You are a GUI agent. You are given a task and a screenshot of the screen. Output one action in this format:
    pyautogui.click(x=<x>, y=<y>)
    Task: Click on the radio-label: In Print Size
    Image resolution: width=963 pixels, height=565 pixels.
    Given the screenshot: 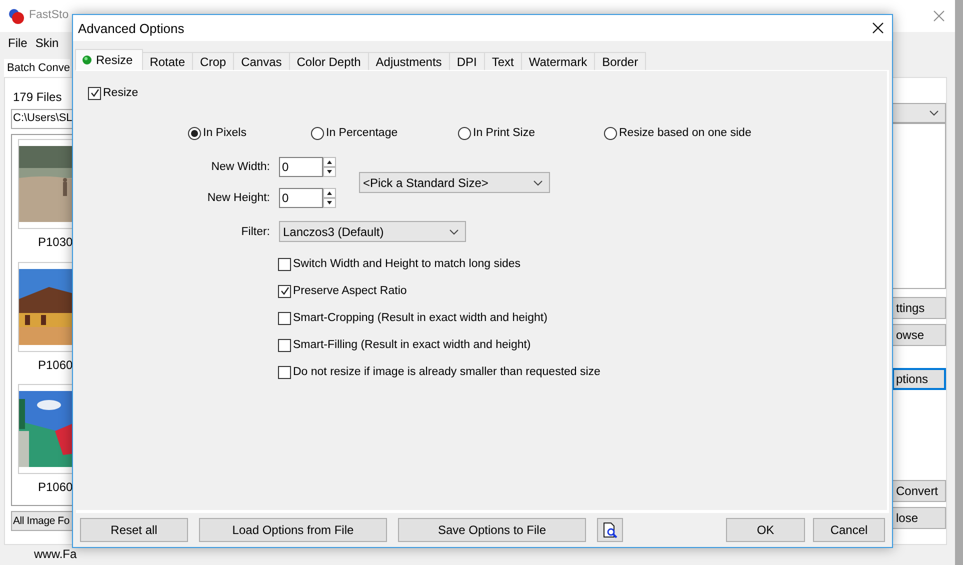 What is the action you would take?
    pyautogui.click(x=504, y=133)
    